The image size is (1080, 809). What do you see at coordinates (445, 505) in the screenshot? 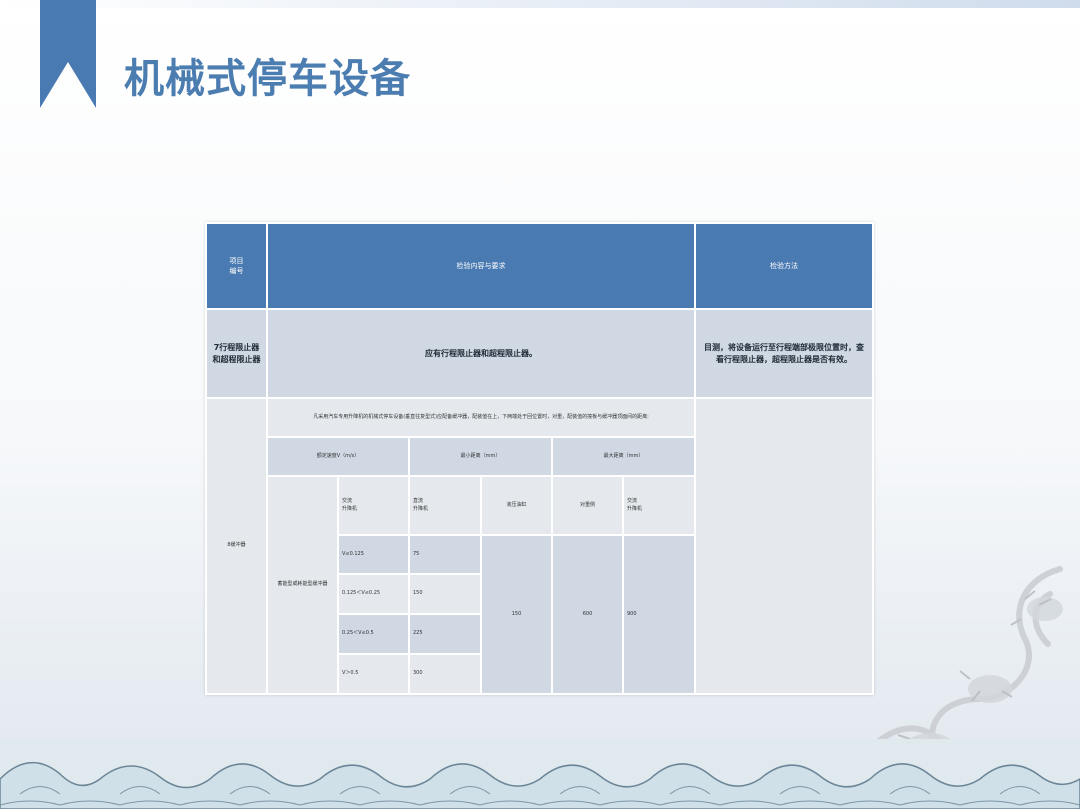
I see `sub-dc-lift: 直流 升降机` at bounding box center [445, 505].